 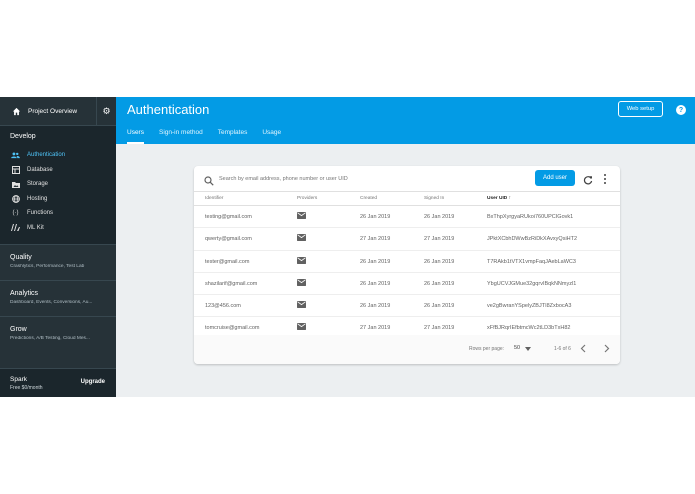 I want to click on column-header-user-uid: User UID ↑, so click(x=499, y=198).